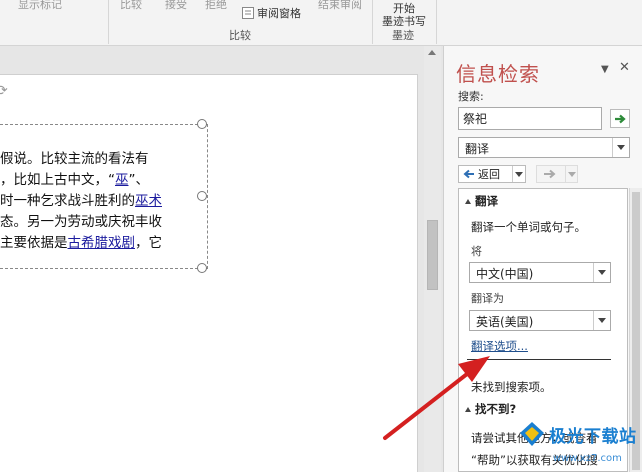  Describe the element at coordinates (518, 174) in the screenshot. I see `back-dropdown-icon` at that location.